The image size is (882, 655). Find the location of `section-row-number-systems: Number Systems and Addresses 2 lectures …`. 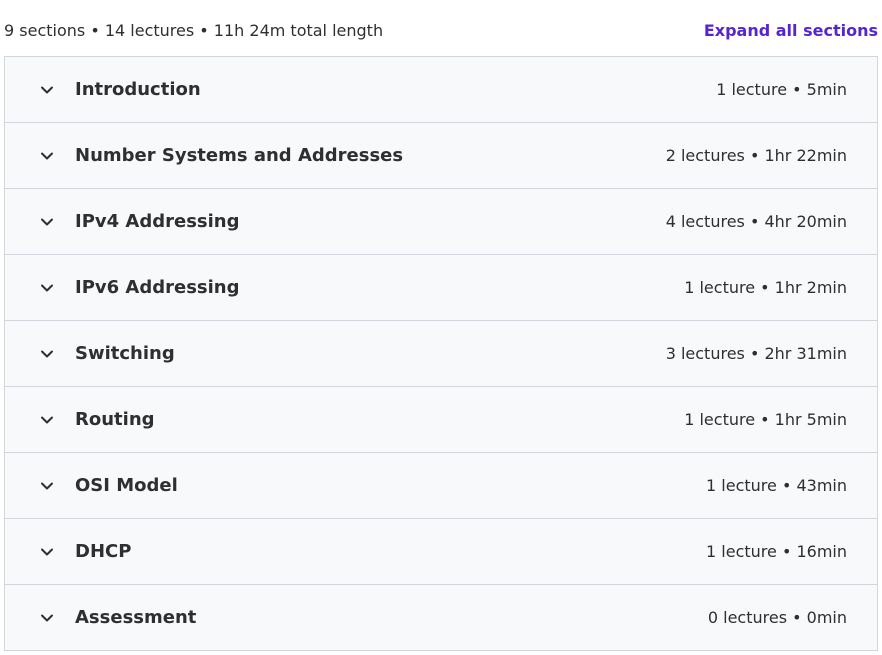

section-row-number-systems: Number Systems and Addresses 2 lectures … is located at coordinates (441, 156).